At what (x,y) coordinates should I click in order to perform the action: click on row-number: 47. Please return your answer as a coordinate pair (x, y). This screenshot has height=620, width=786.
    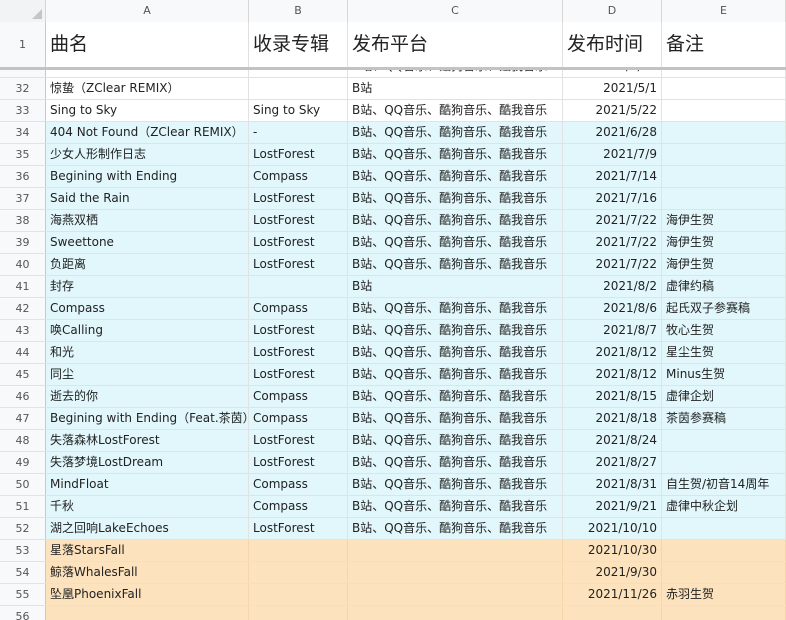
    Looking at the image, I should click on (23, 418).